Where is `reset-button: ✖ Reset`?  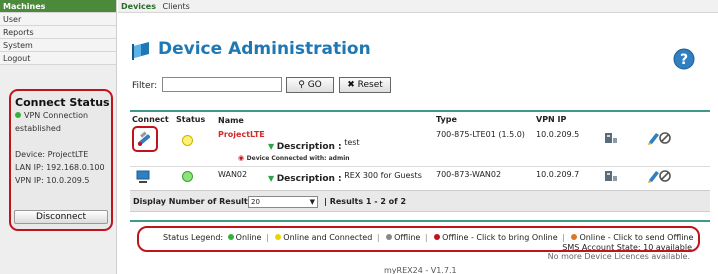
reset-button: ✖ Reset is located at coordinates (365, 85).